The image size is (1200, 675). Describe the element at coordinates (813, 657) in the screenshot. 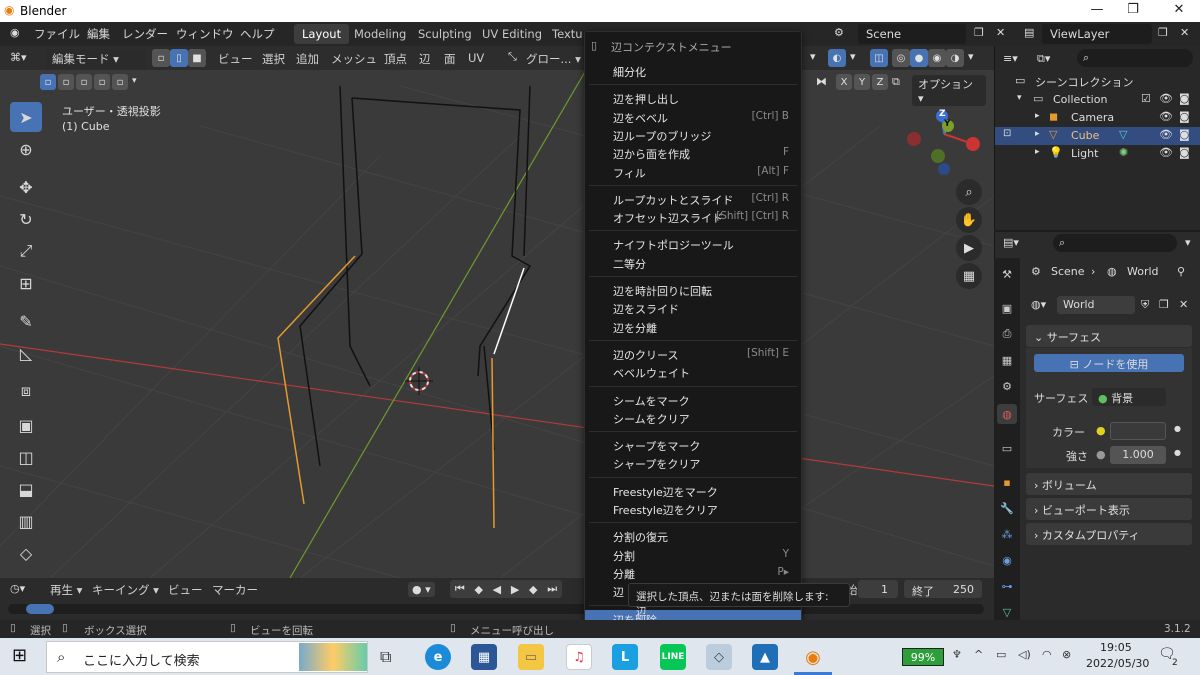

I see `blender-taskbar-icon: ◉` at that location.